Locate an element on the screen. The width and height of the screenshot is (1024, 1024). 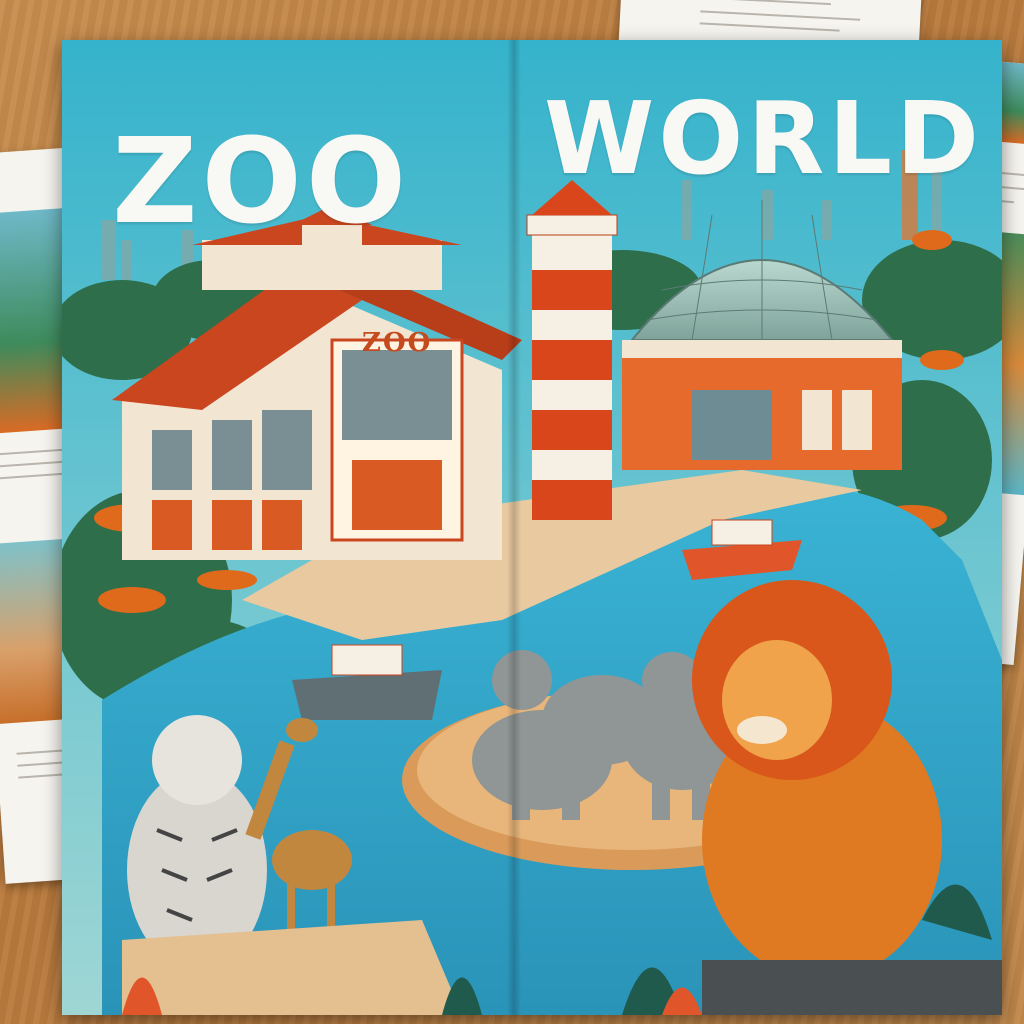
magazine-spine is located at coordinates (514, 527).